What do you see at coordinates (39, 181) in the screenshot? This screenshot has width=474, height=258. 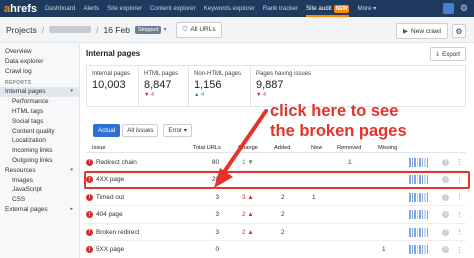 I see `sidebar-item-images: Images` at bounding box center [39, 181].